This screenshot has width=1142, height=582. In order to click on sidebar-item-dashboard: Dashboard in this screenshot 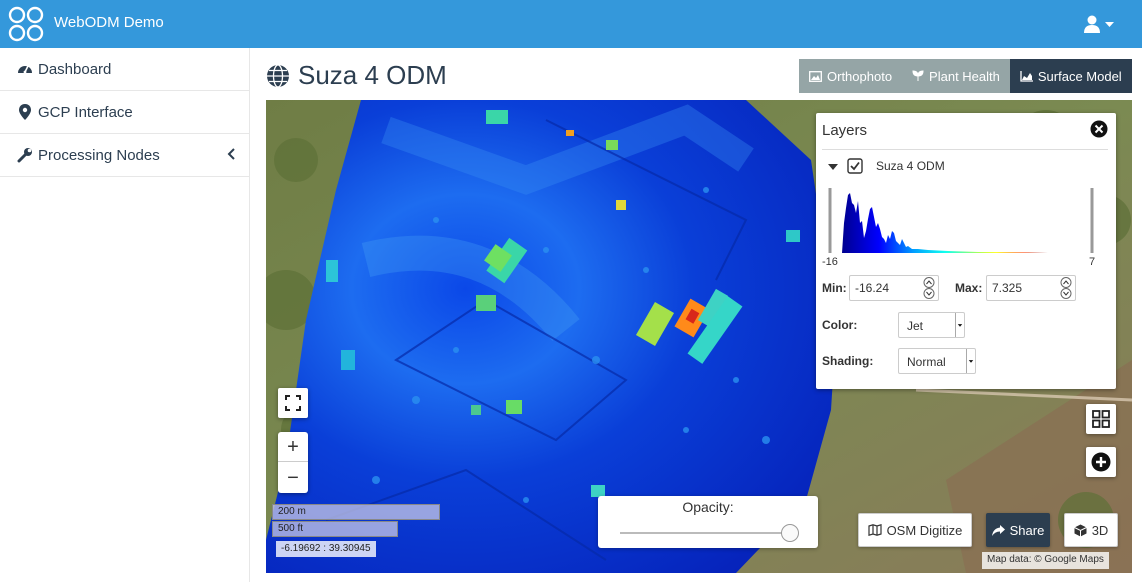, I will do `click(124, 69)`.